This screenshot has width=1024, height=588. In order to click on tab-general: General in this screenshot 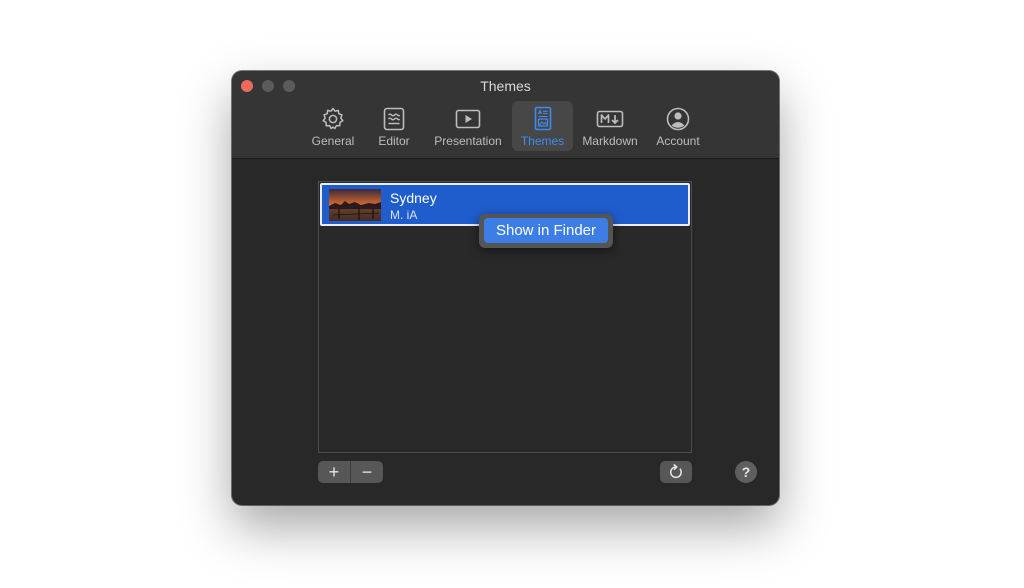, I will do `click(333, 126)`.